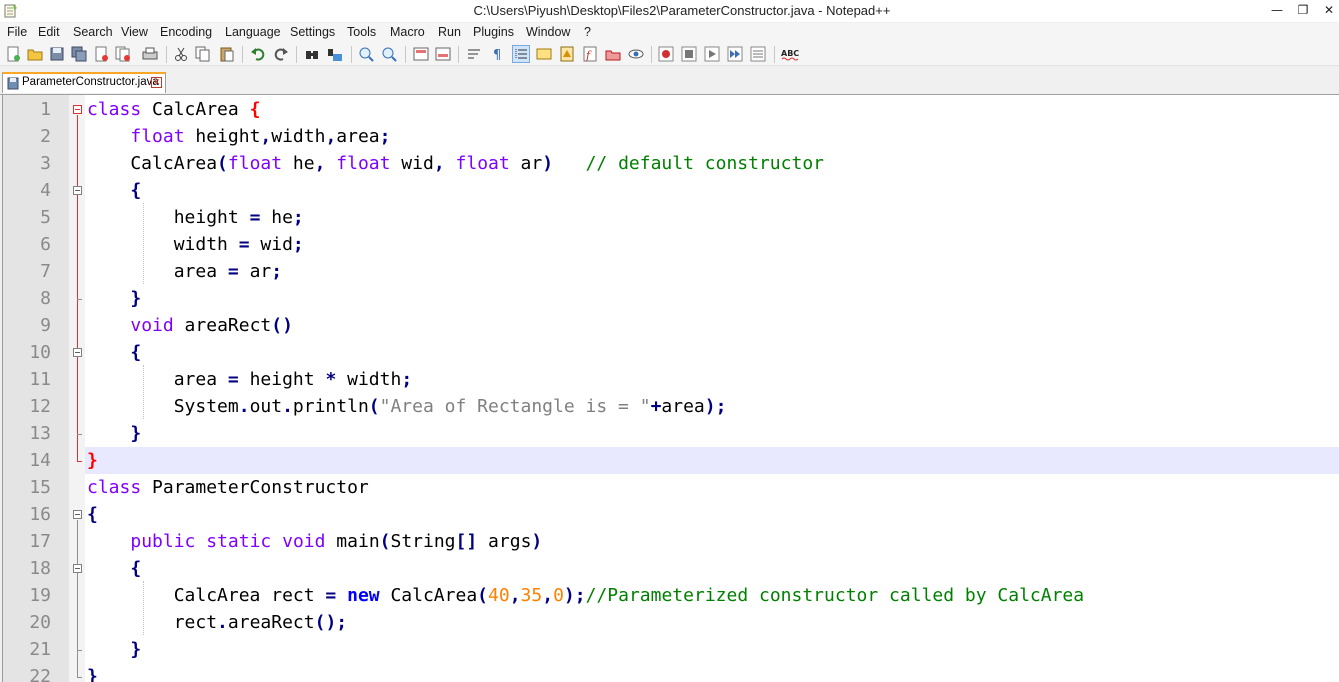 Image resolution: width=1339 pixels, height=682 pixels. Describe the element at coordinates (544, 54) in the screenshot. I see `user-lang-icon` at that location.